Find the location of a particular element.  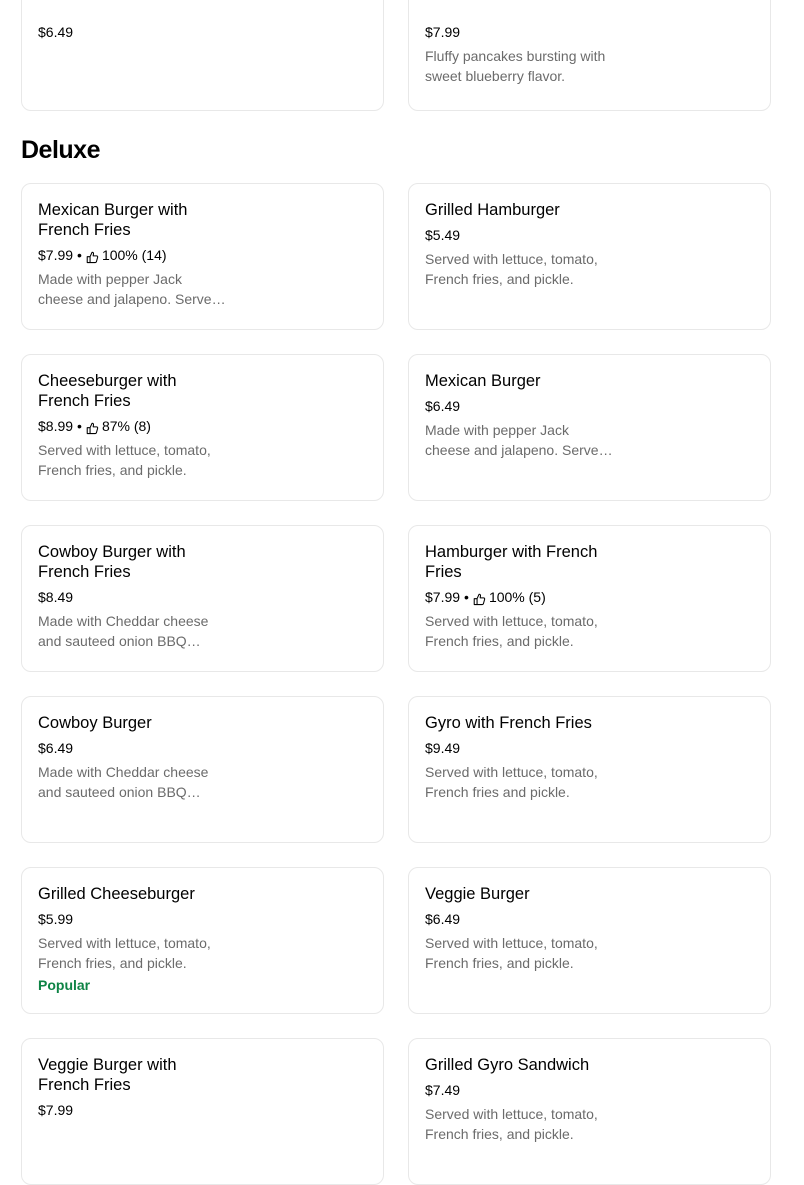

item-meta: $7.99 • 100% (5) is located at coordinates (589, 597).